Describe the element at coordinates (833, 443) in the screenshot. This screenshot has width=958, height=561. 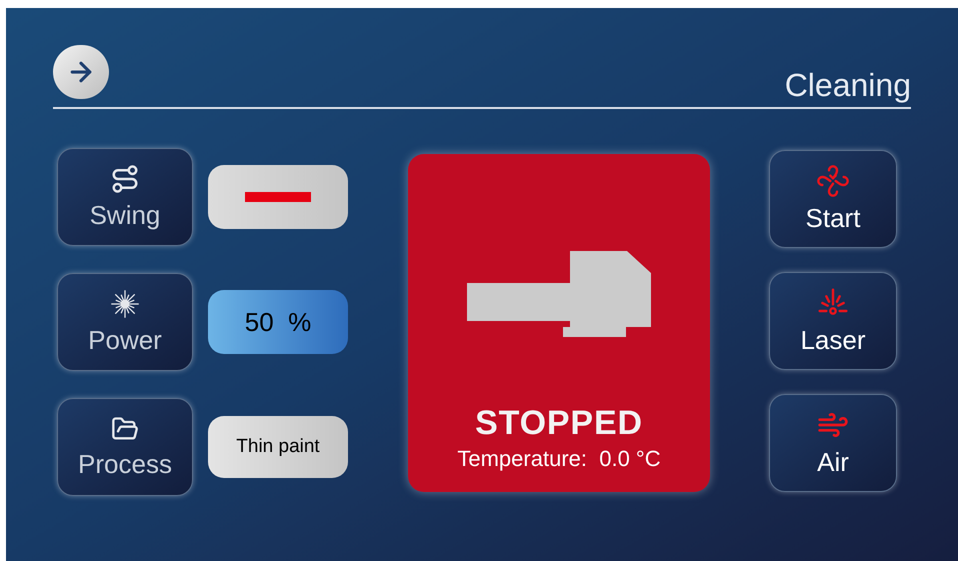
I see `action-button: Air` at that location.